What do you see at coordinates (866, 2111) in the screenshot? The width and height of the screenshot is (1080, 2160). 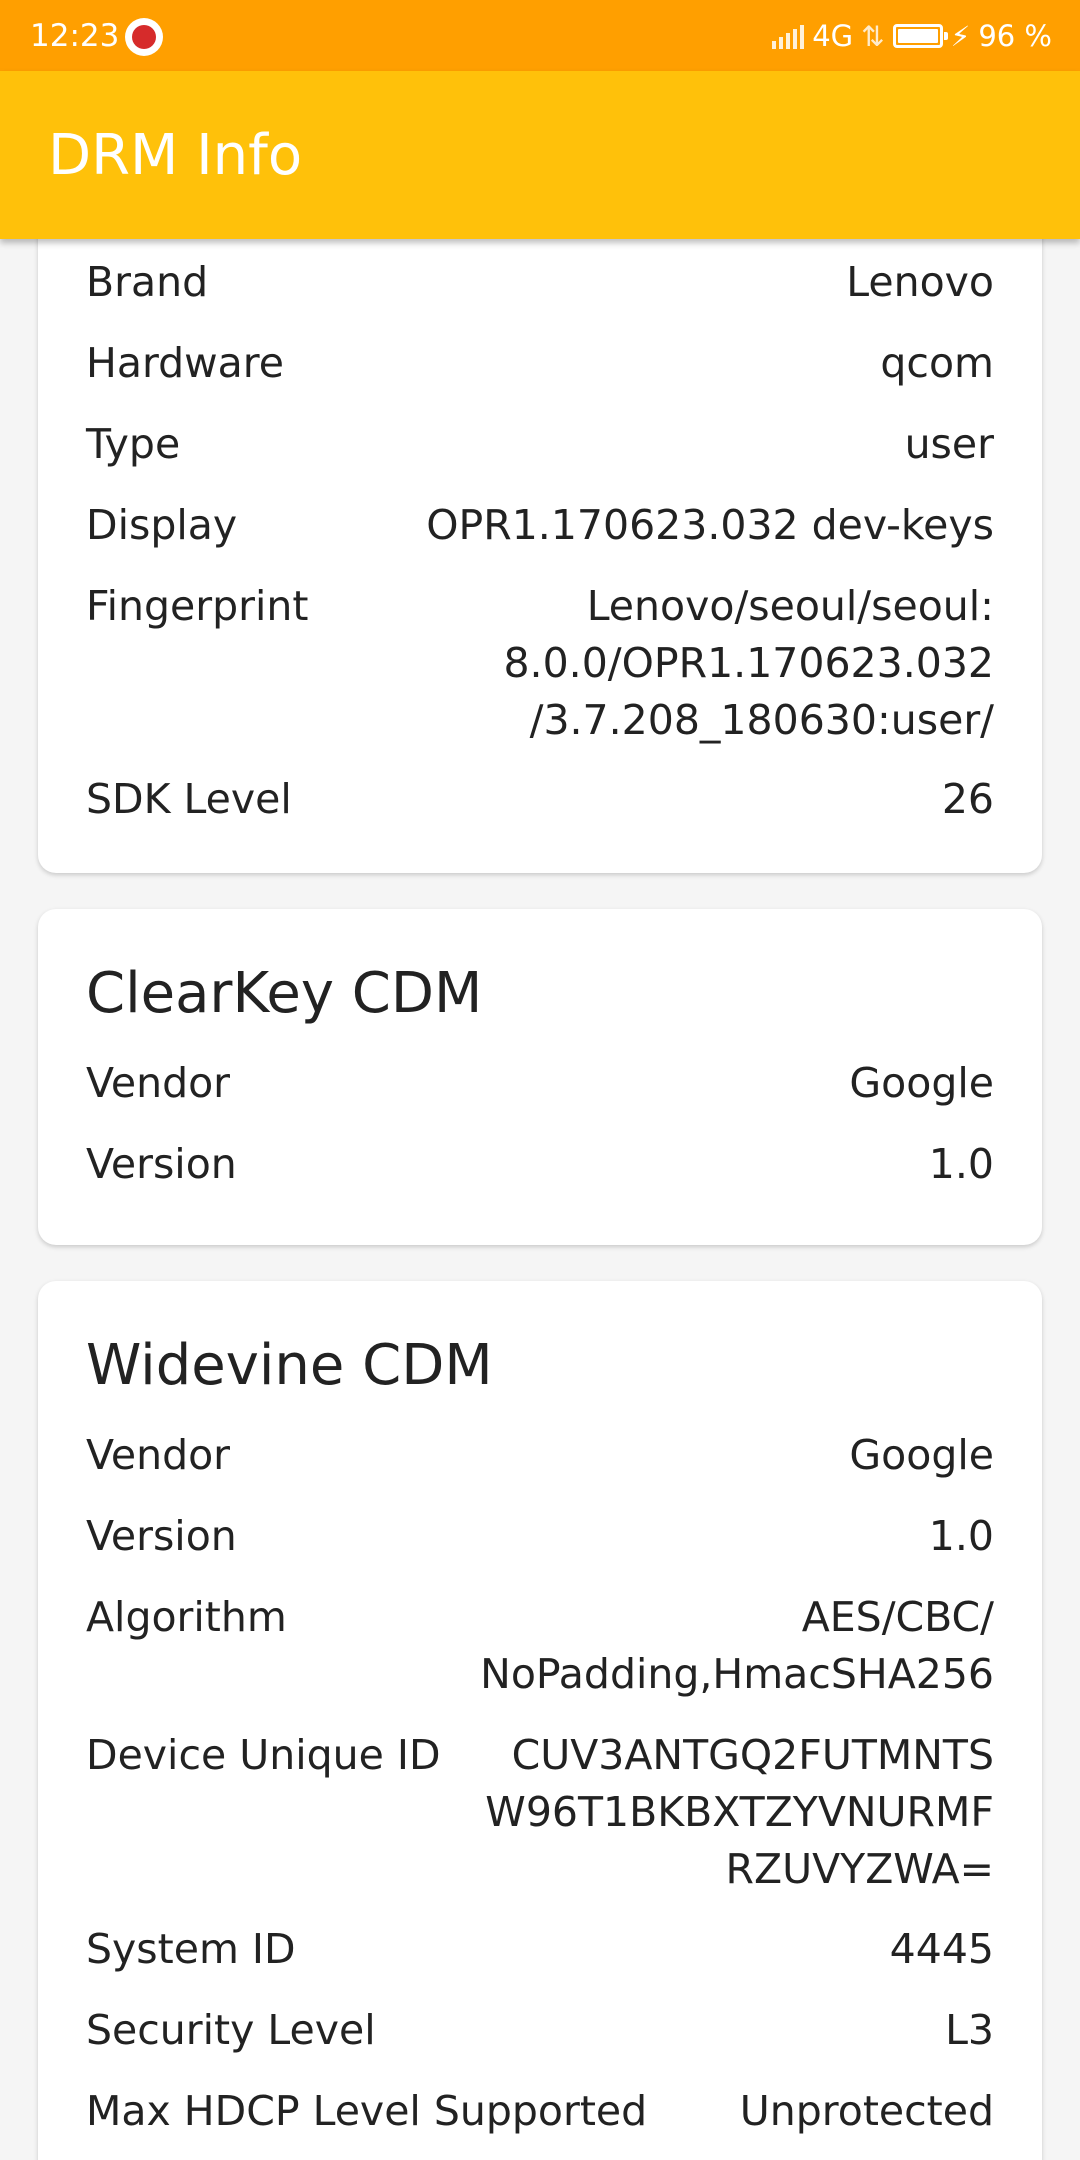 I see `row-value: Unprotected` at bounding box center [866, 2111].